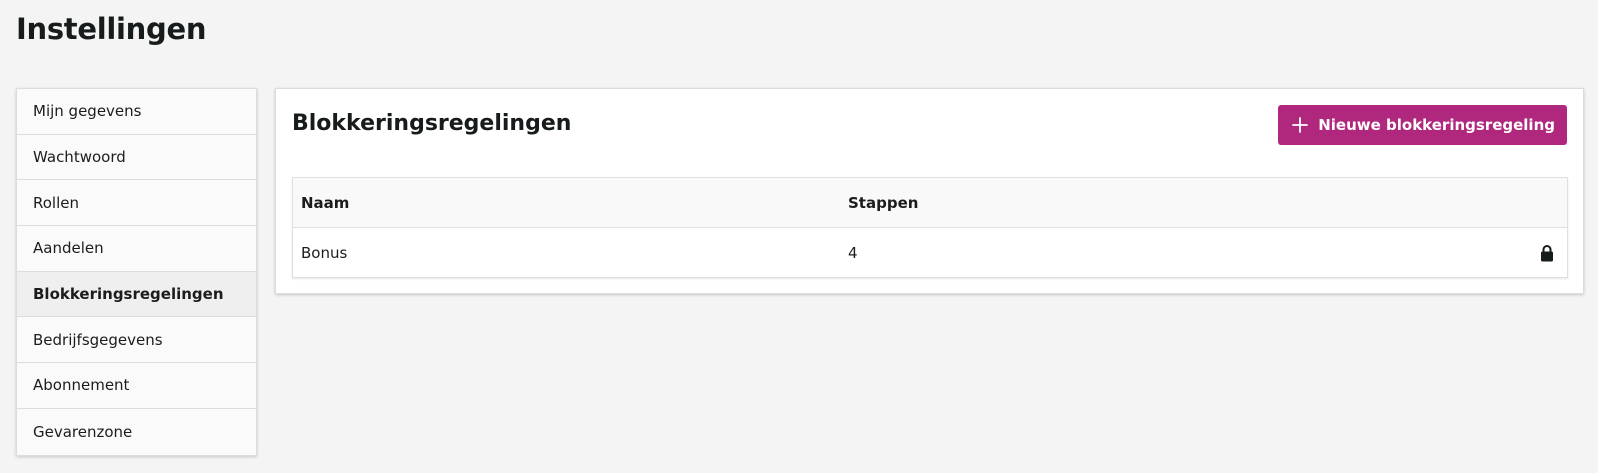 The width and height of the screenshot is (1598, 473). What do you see at coordinates (136, 432) in the screenshot?
I see `sidebar-item-gevarenzone: Gevarenzone` at bounding box center [136, 432].